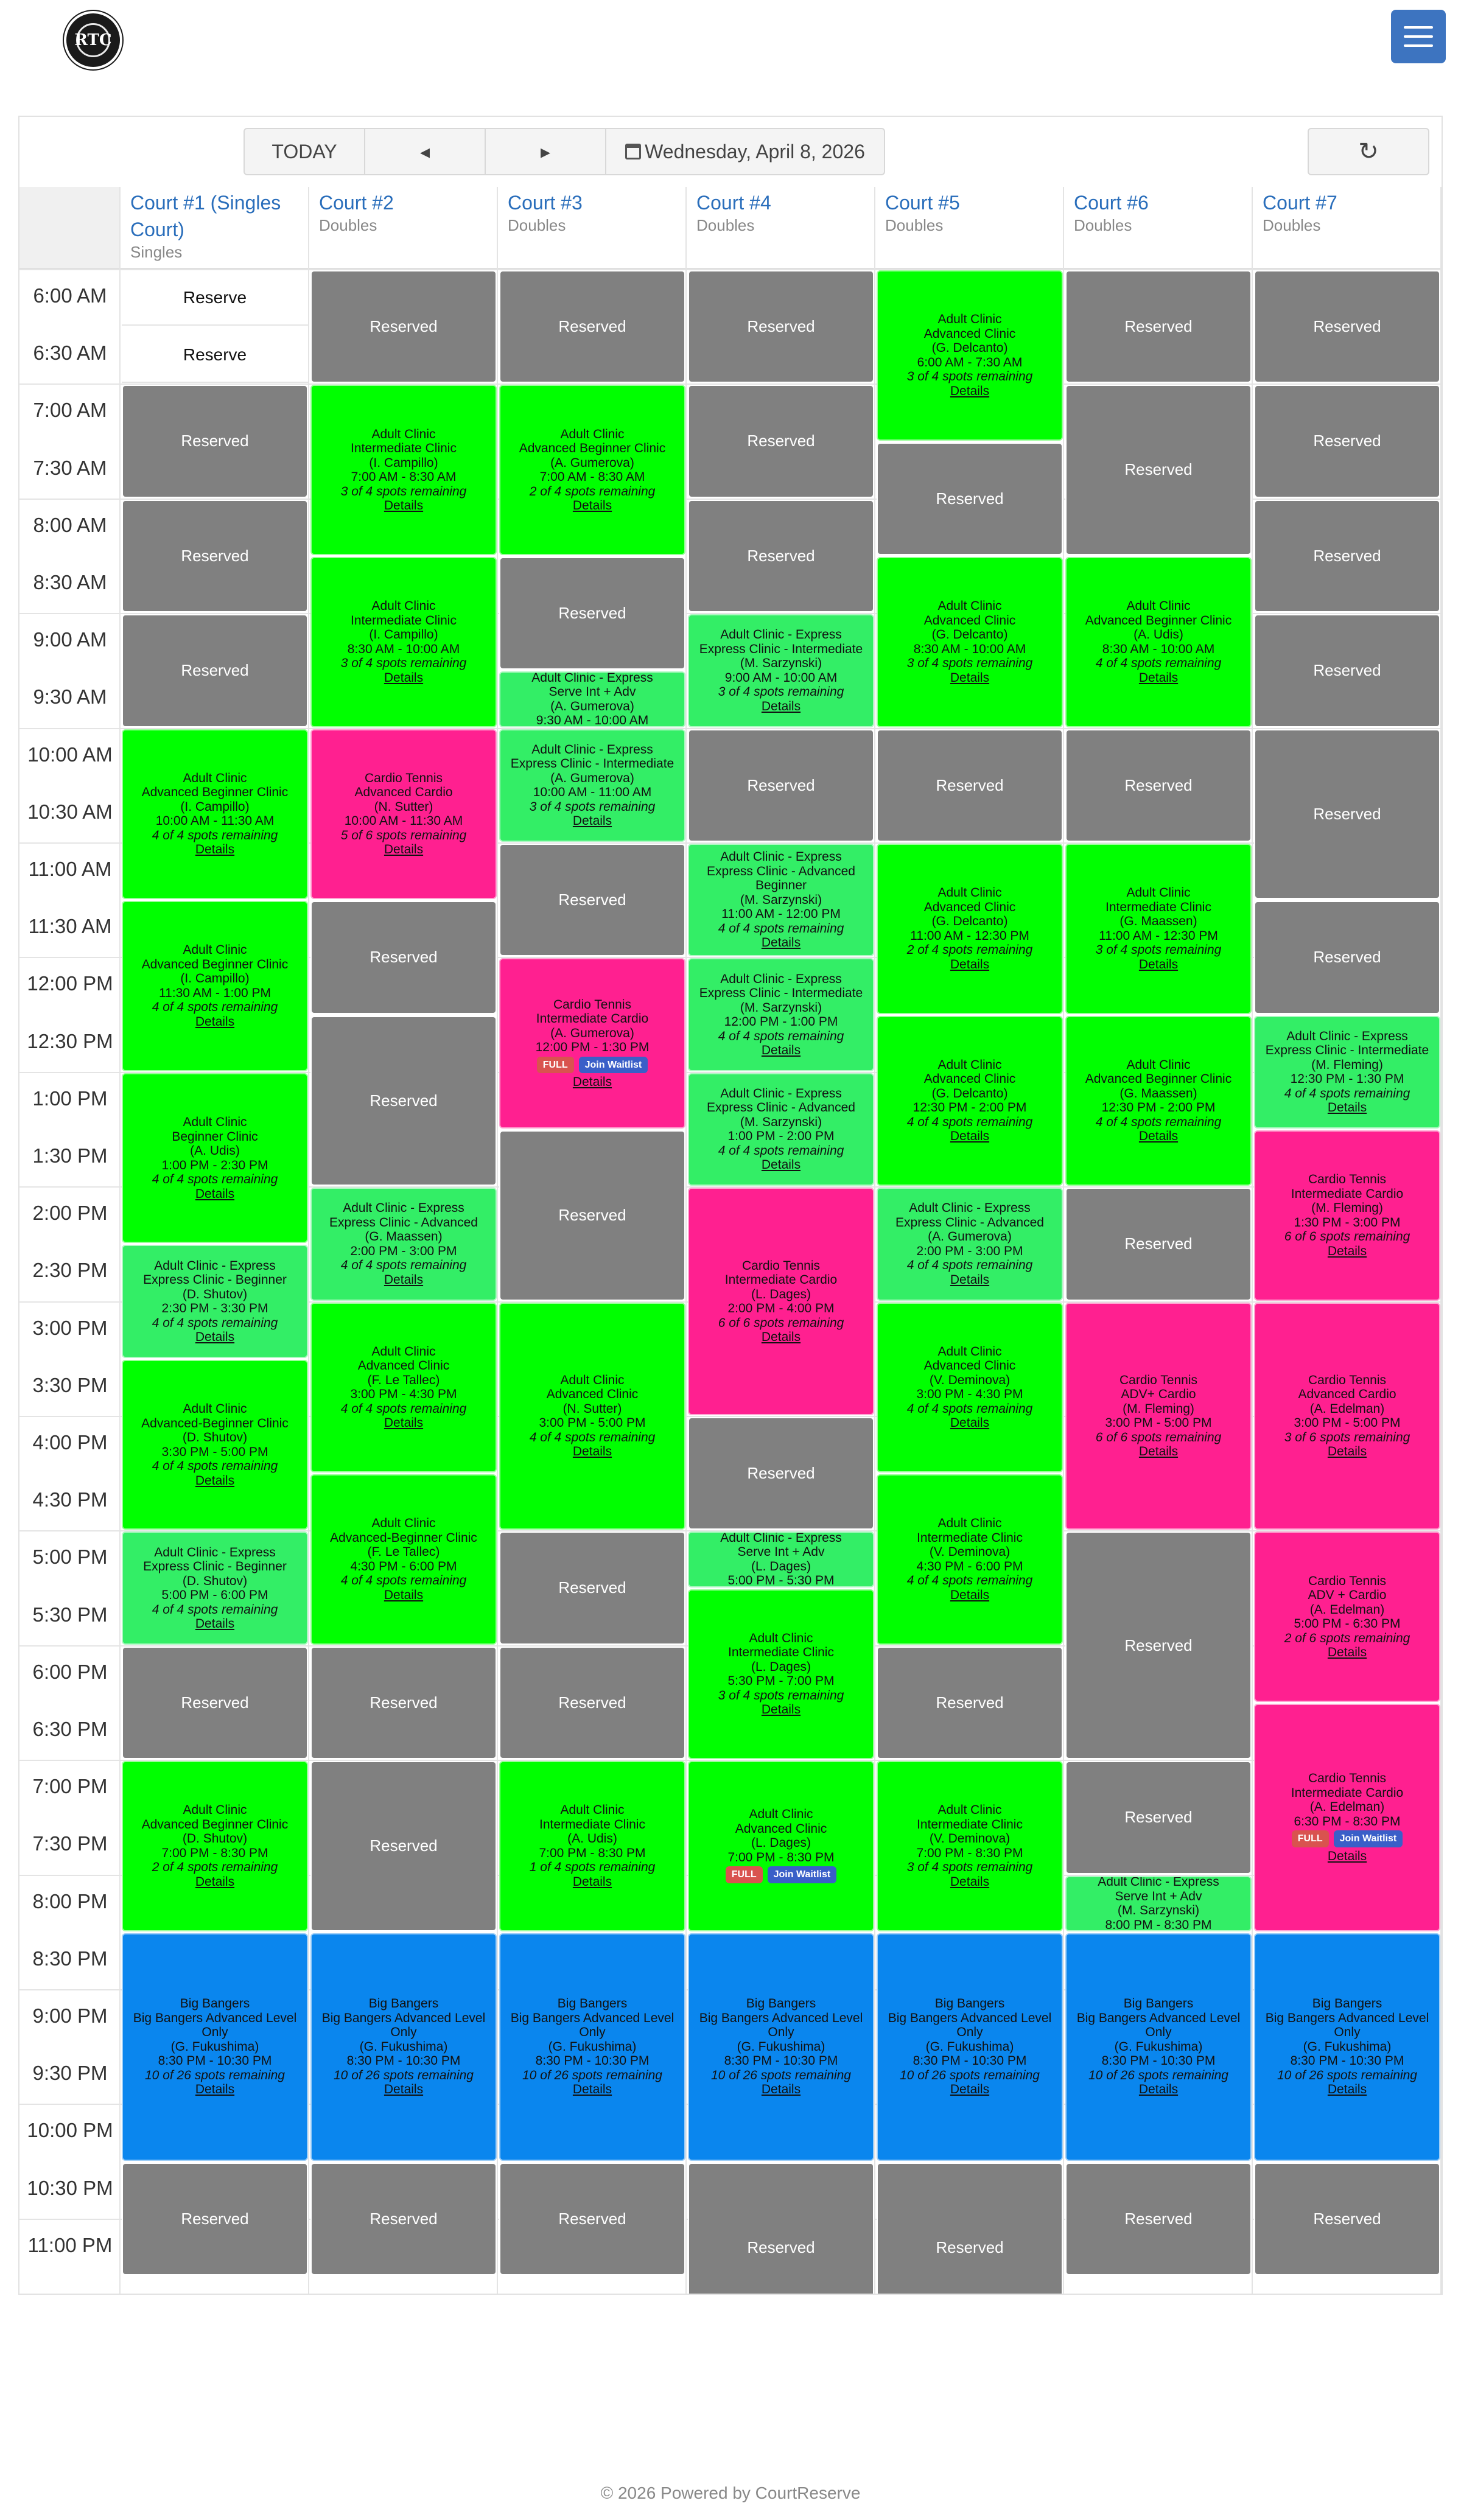 The height and width of the screenshot is (2520, 1461). Describe the element at coordinates (425, 151) in the screenshot. I see `previous-day-button: ◂` at that location.